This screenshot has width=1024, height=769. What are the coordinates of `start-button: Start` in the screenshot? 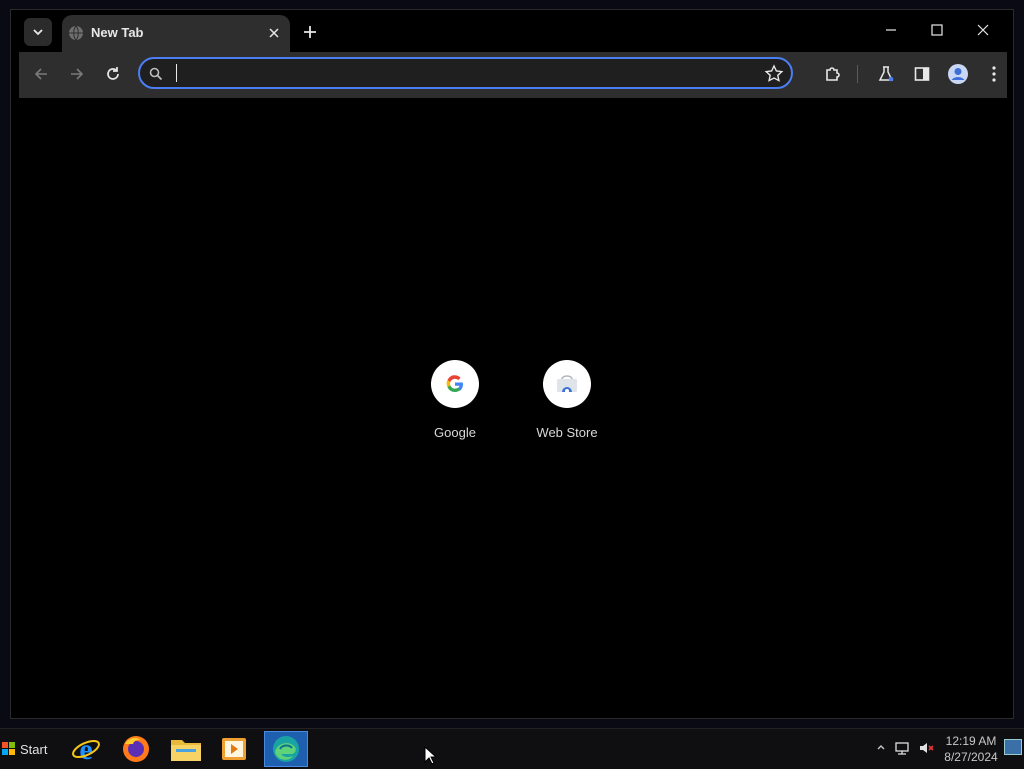 It's located at (28, 749).